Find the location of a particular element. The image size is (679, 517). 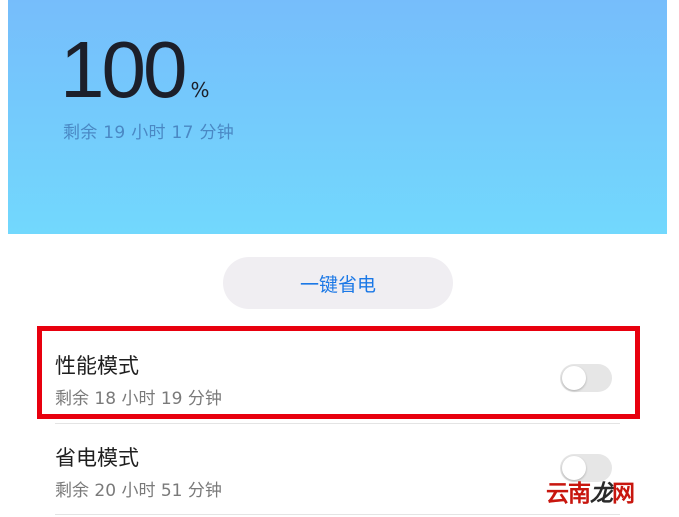

watermark-part: 龙 is located at coordinates (601, 494).